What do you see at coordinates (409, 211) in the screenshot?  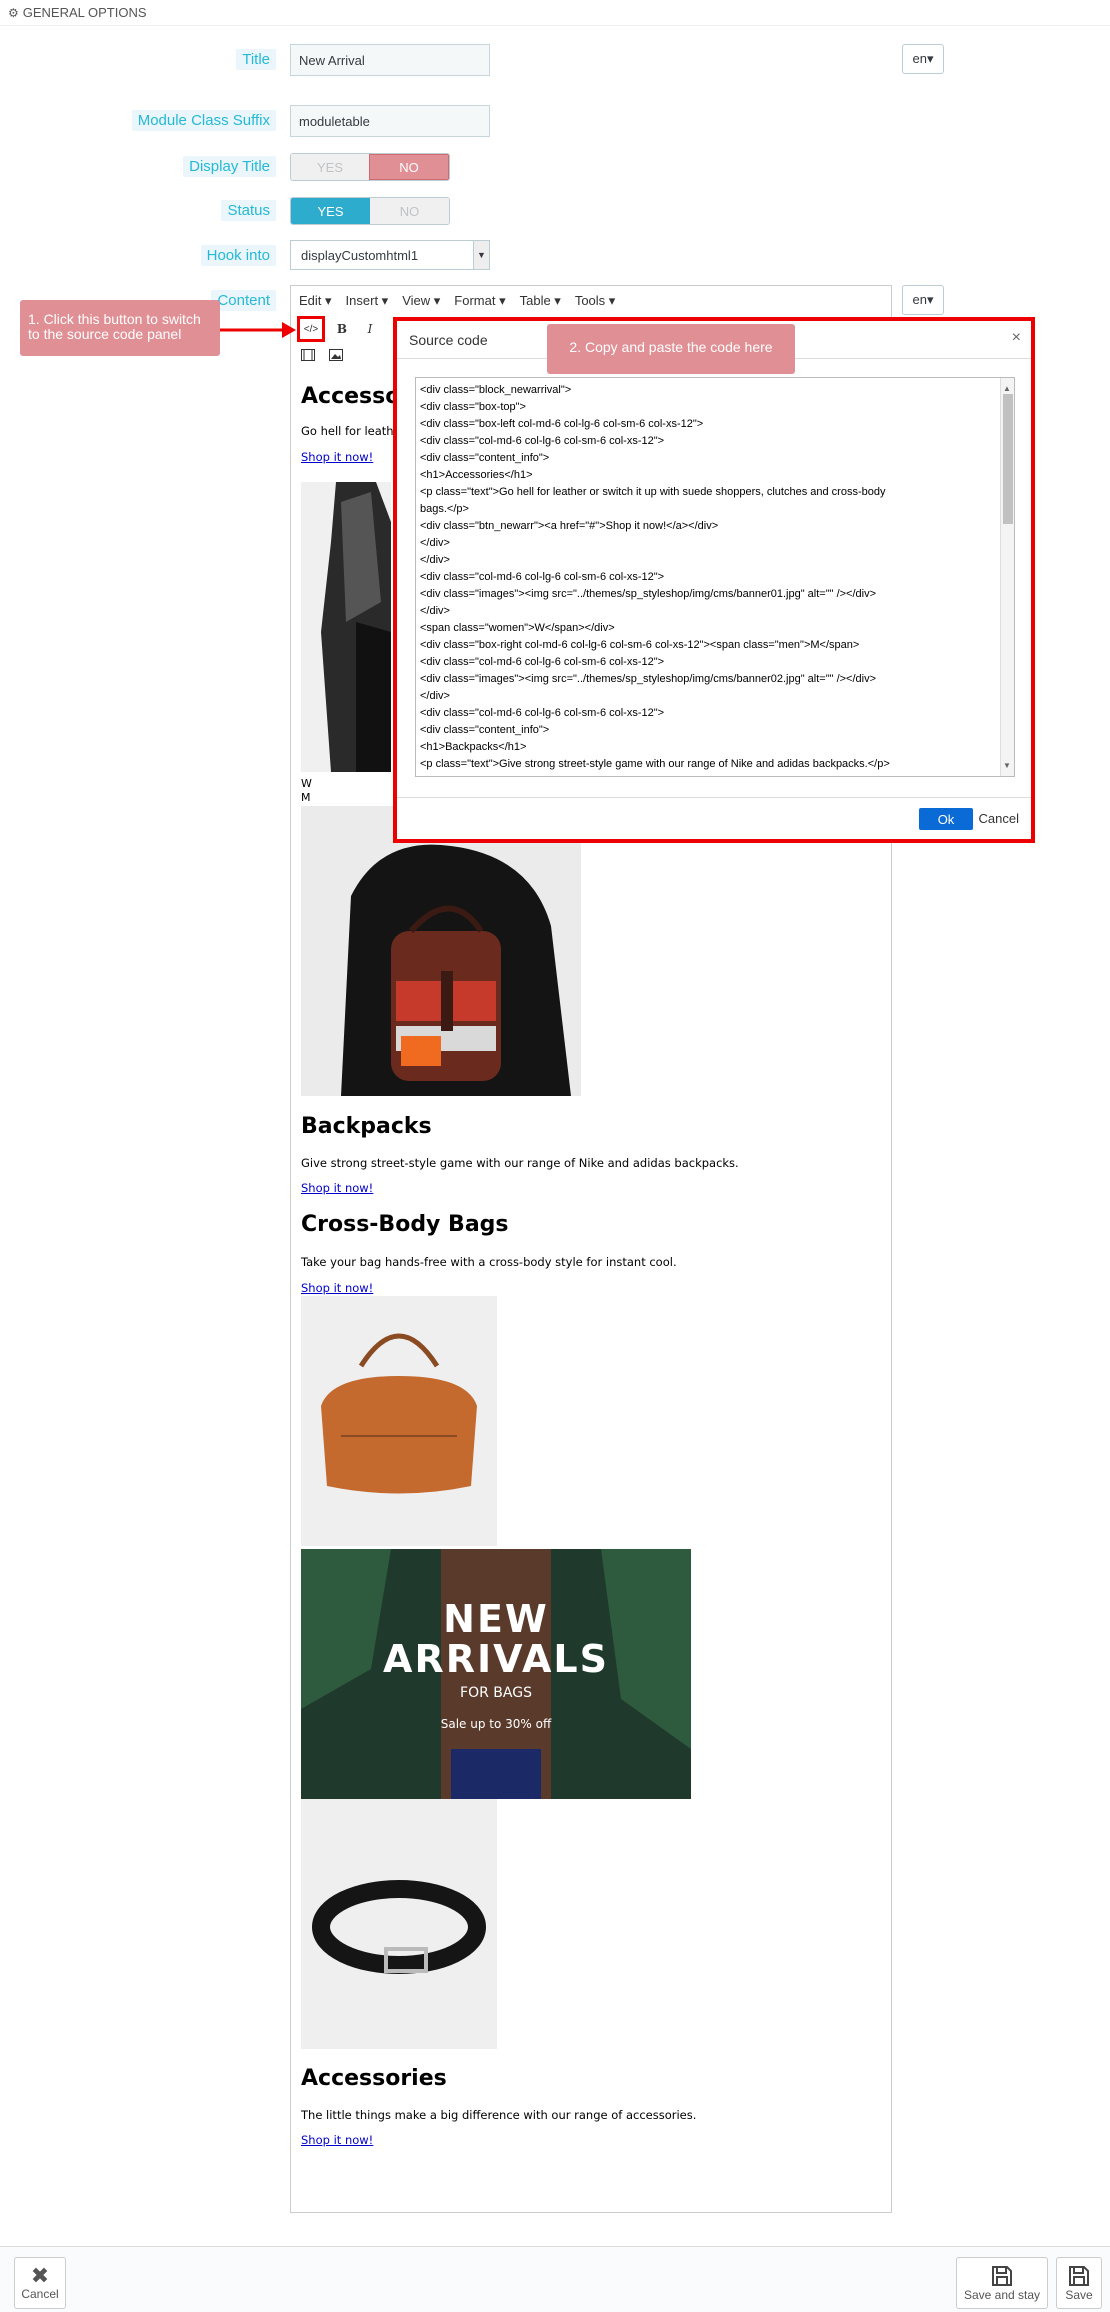 I see `status-no: NO` at bounding box center [409, 211].